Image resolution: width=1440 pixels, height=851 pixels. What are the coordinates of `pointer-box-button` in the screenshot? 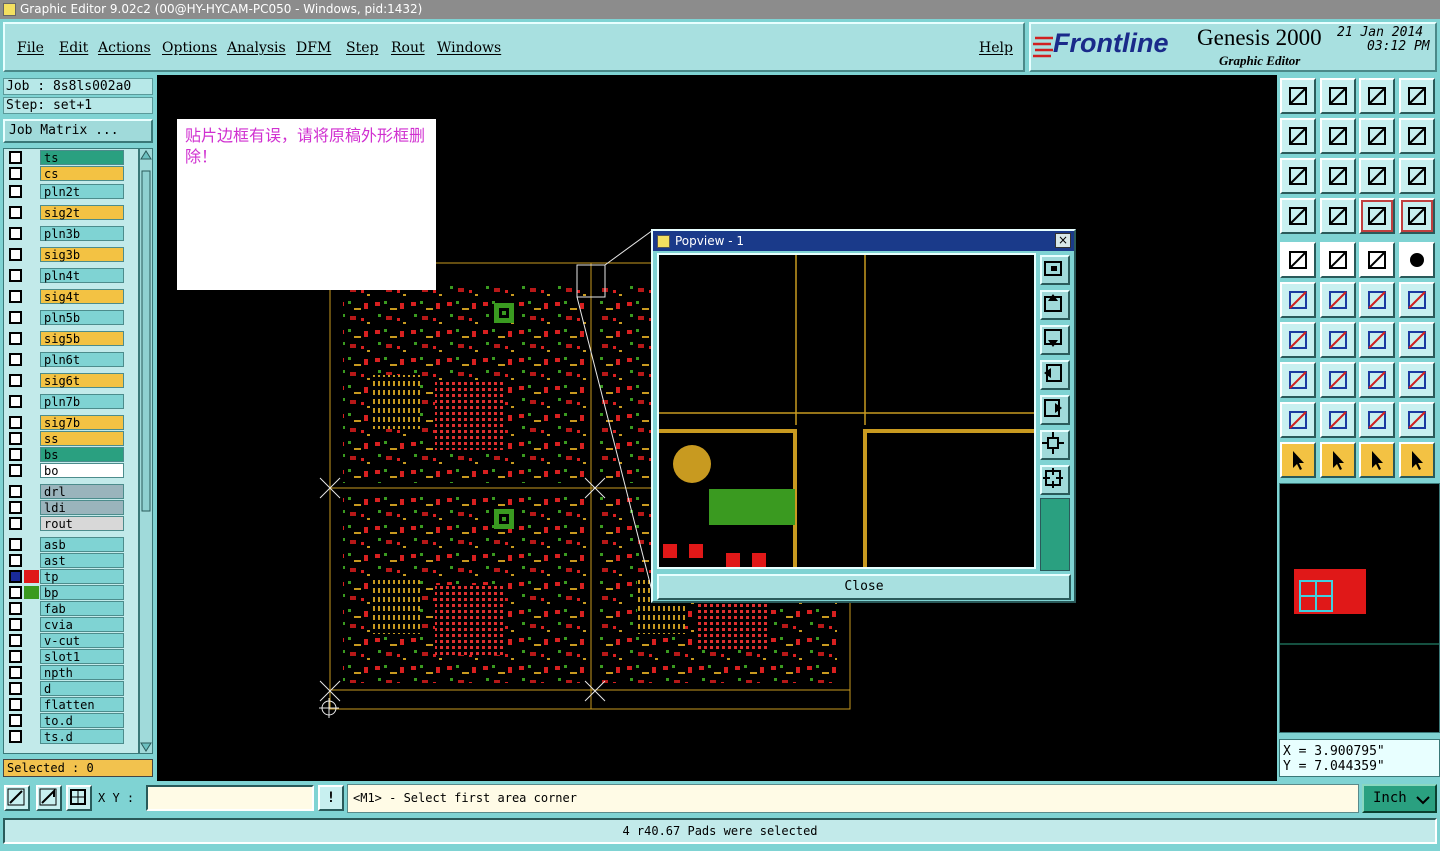 It's located at (1338, 460).